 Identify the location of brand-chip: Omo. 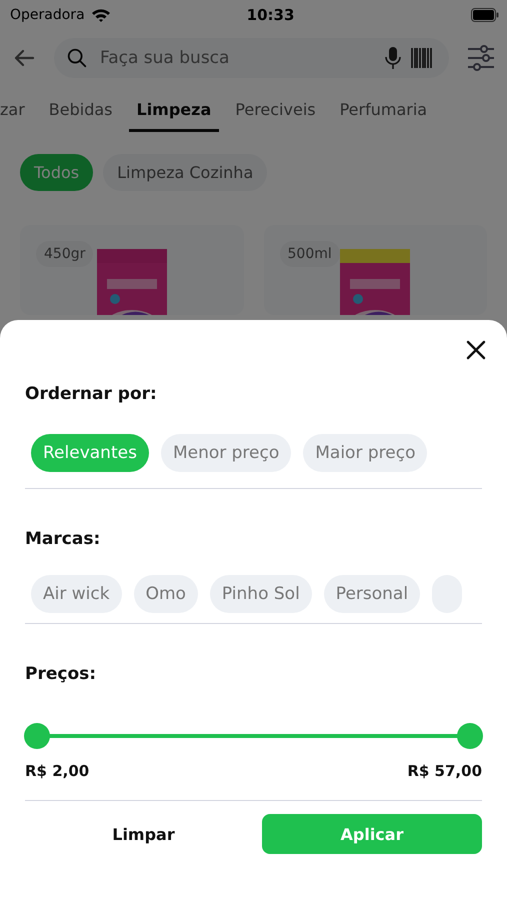
(166, 594).